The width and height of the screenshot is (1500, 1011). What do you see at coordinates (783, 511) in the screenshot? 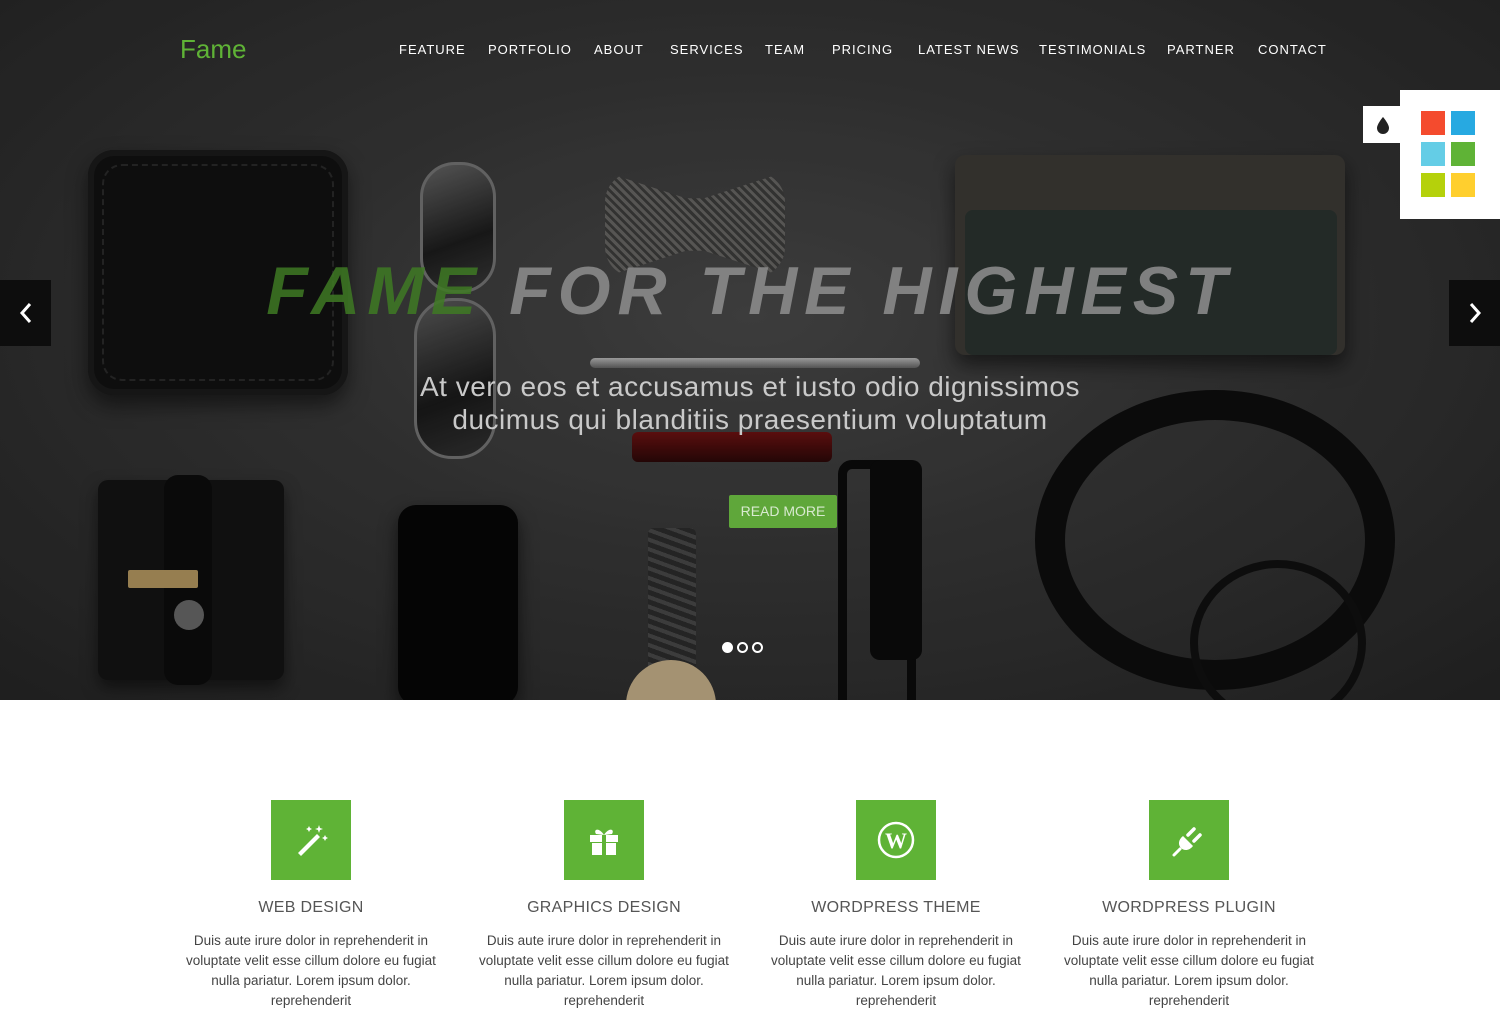
I see `read-more-button: READ MORE` at bounding box center [783, 511].